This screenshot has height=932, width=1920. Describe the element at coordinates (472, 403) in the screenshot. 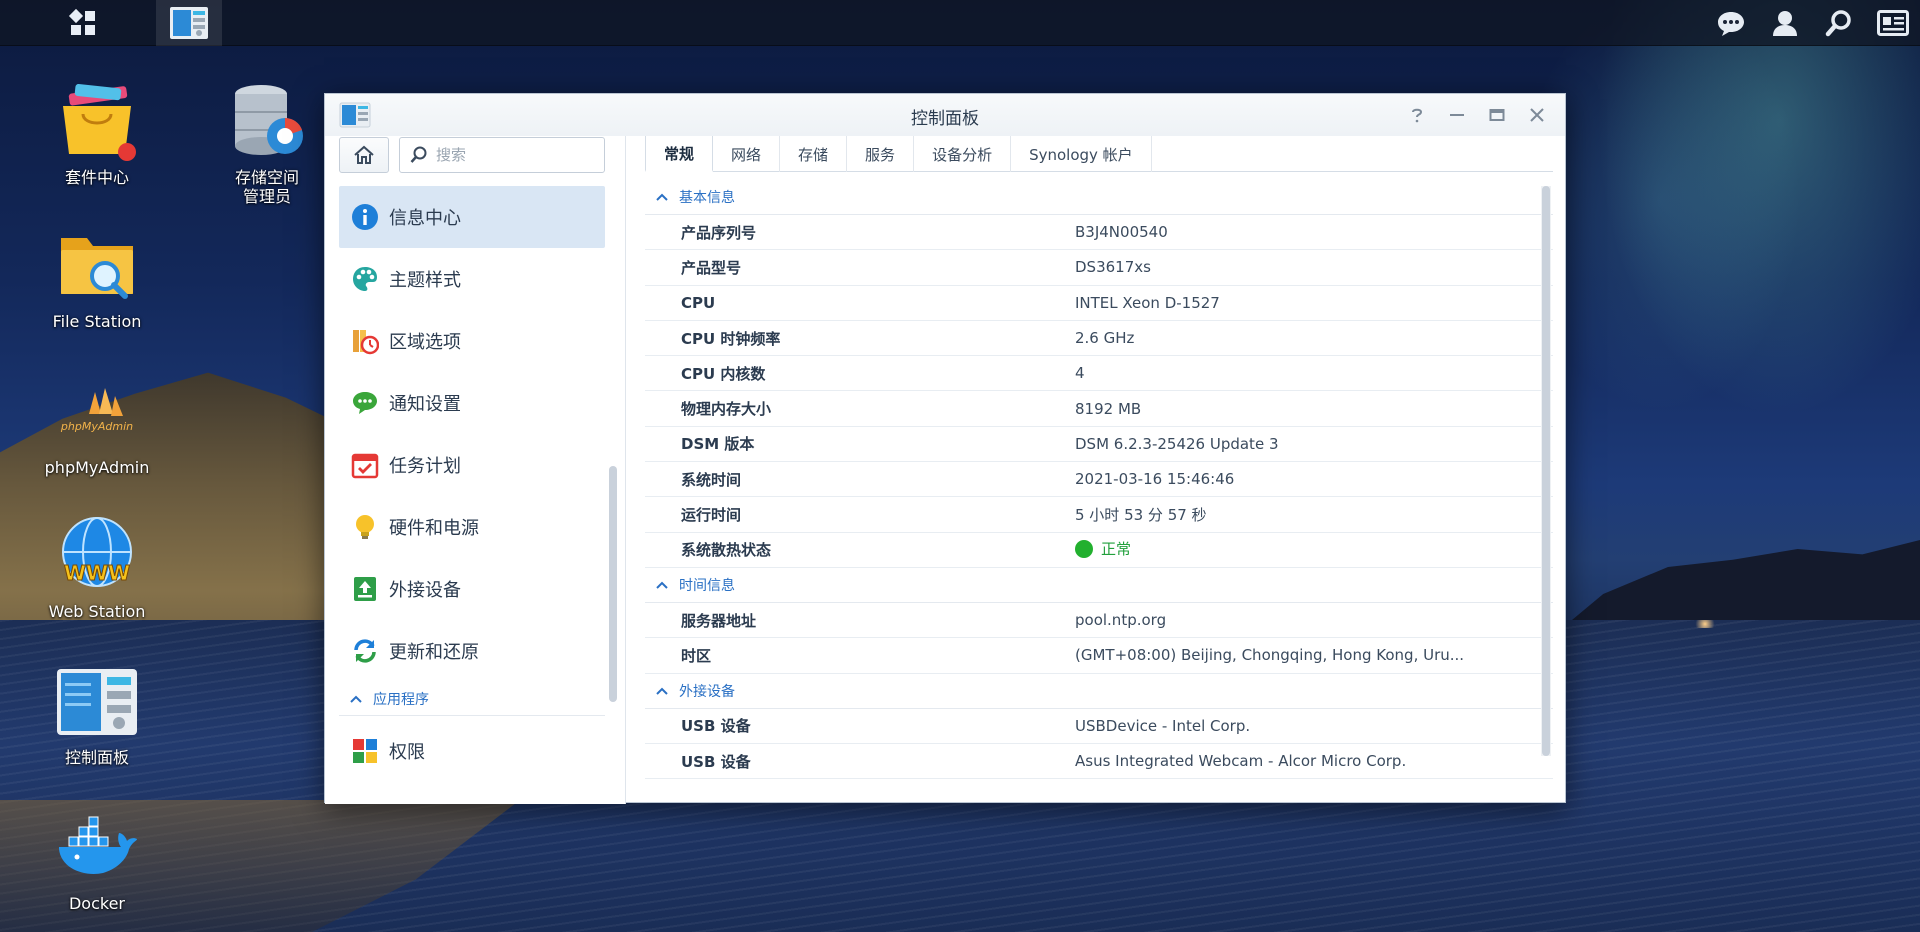

I see `sidebar-item-notification: 通知设置` at that location.